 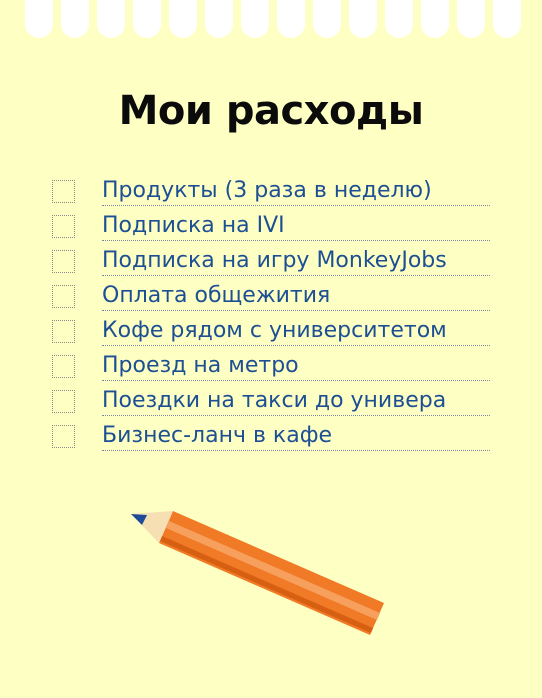 What do you see at coordinates (257, 573) in the screenshot?
I see `pencil-icon` at bounding box center [257, 573].